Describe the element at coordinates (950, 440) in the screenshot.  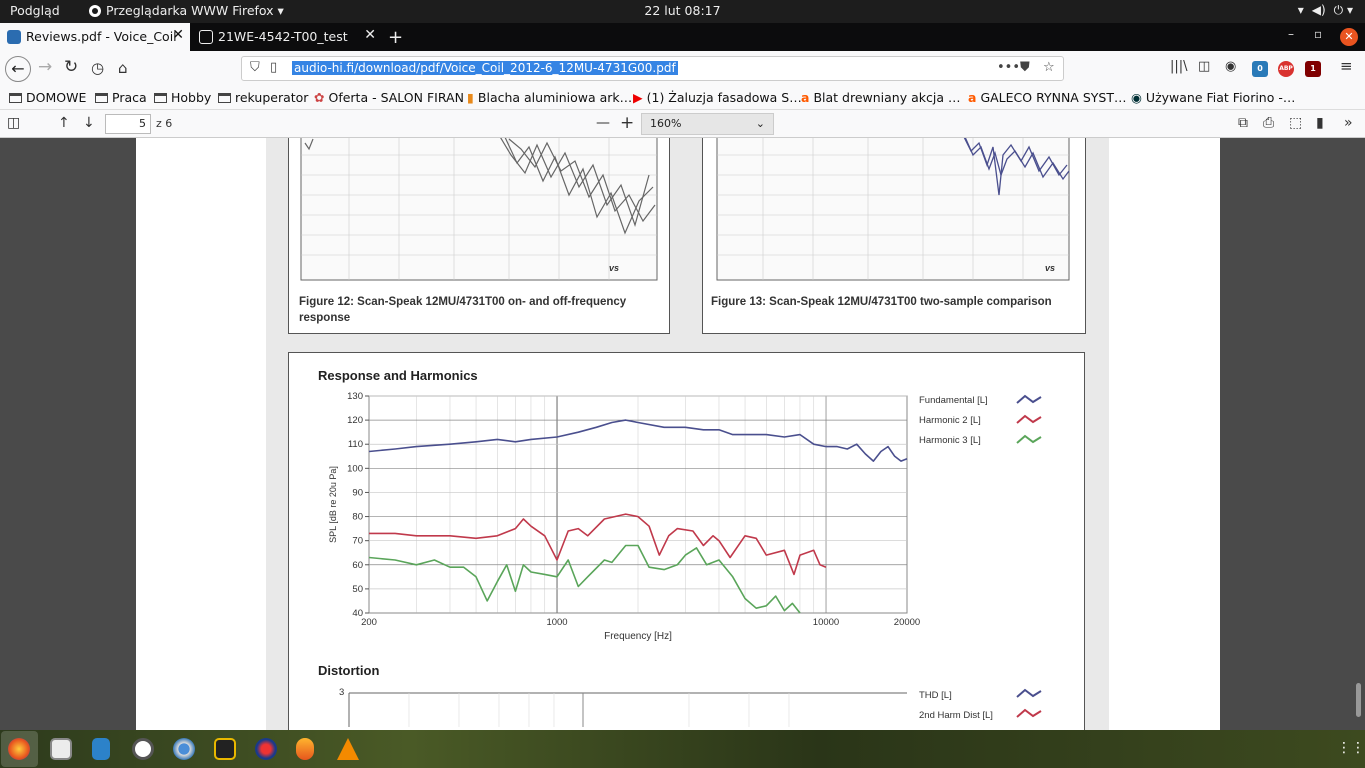
I see `legend-harmonic-3: Harmonic 3 [L]` at that location.